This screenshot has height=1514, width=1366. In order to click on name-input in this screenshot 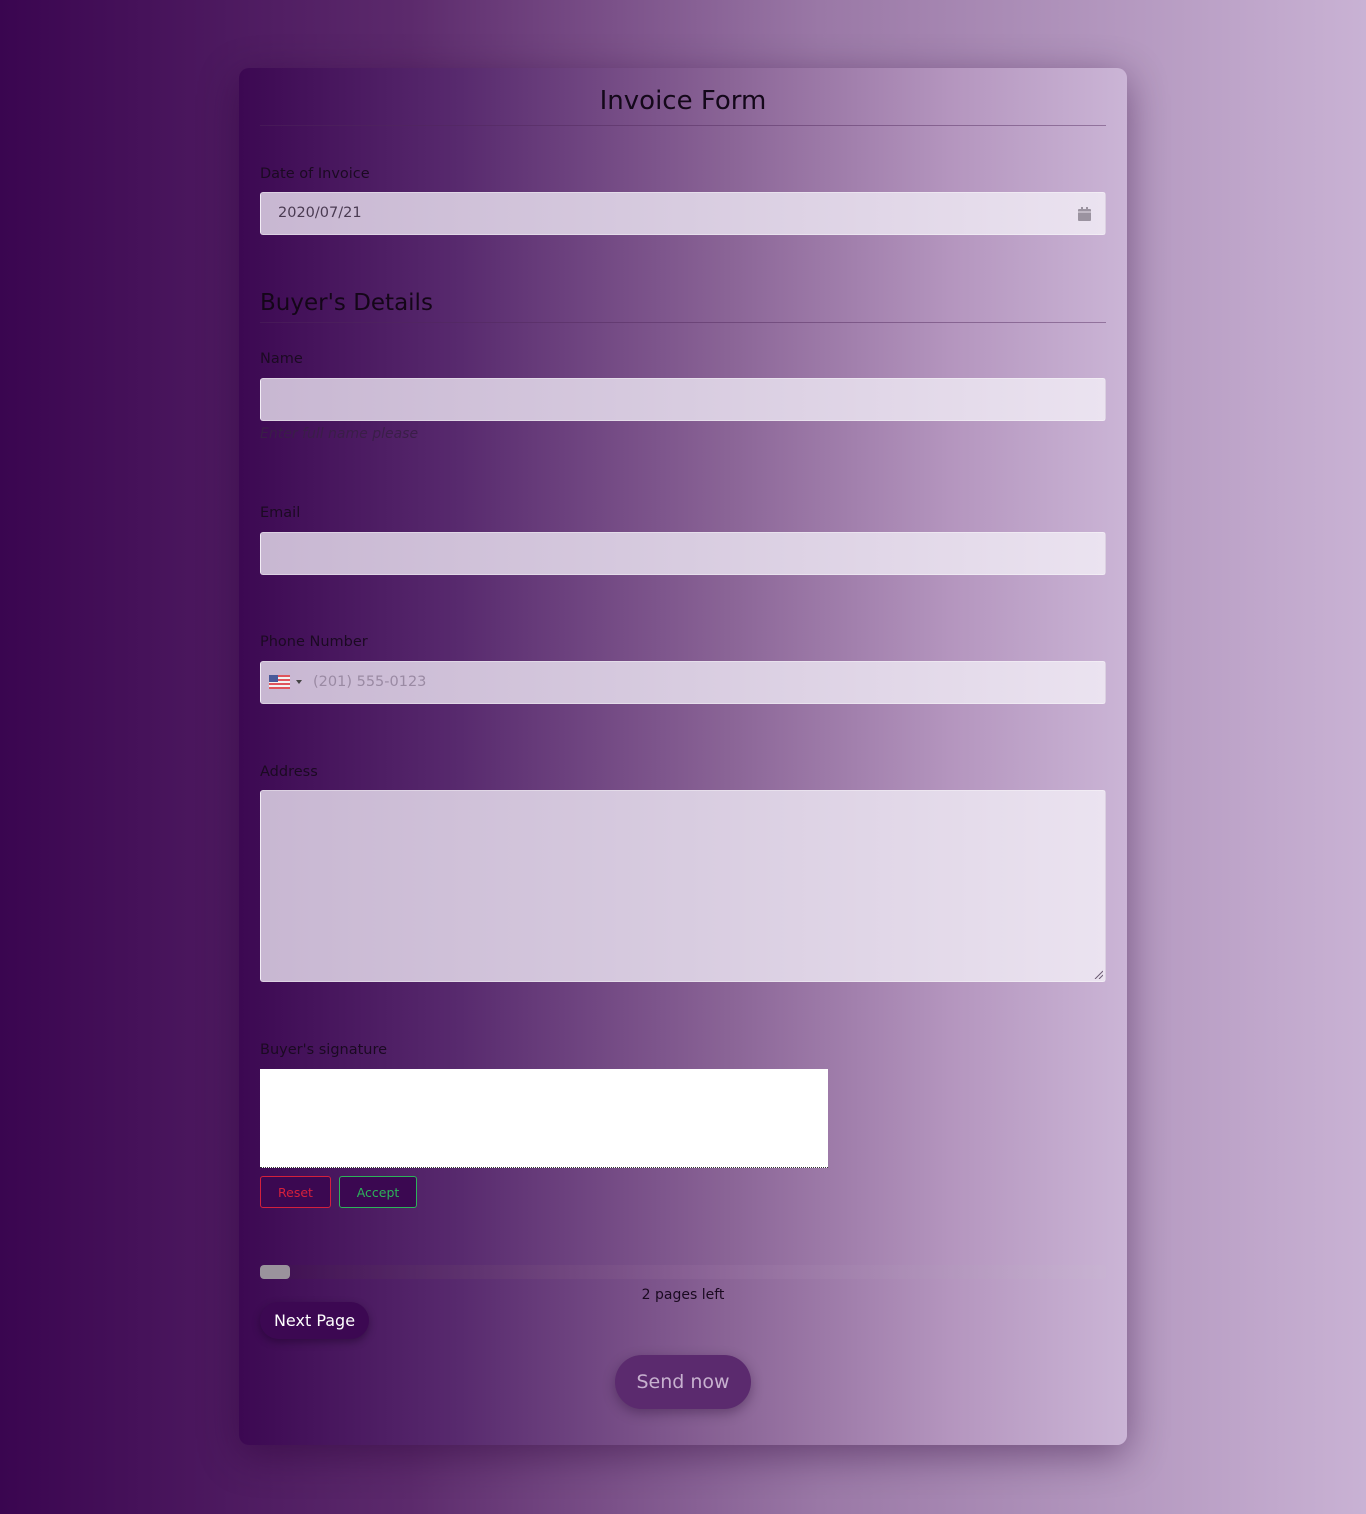, I will do `click(683, 399)`.